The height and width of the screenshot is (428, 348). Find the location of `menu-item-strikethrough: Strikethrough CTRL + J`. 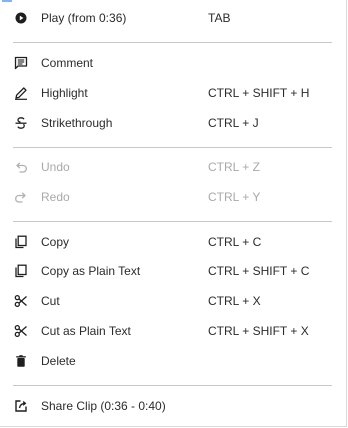

menu-item-strikethrough: Strikethrough CTRL + J is located at coordinates (173, 123).